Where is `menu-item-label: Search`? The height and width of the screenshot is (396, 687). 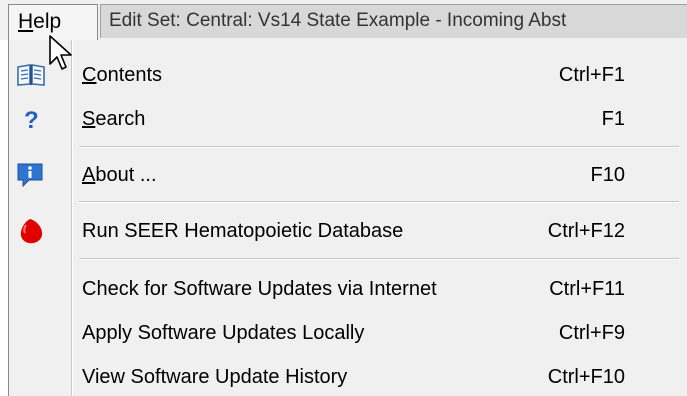
menu-item-label: Search is located at coordinates (113, 119).